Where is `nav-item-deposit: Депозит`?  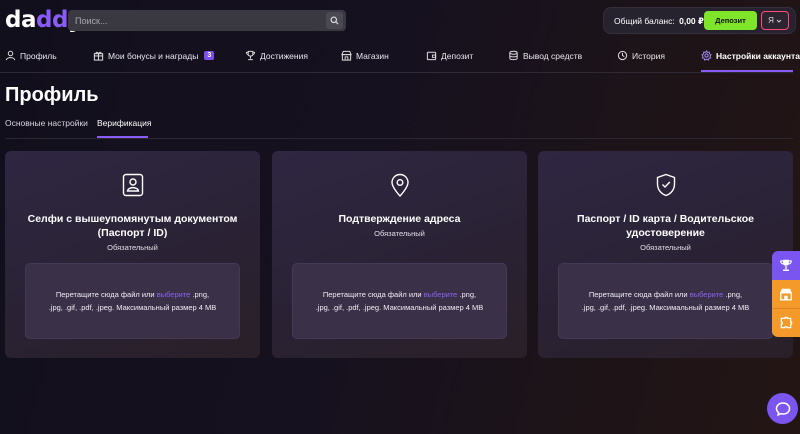 nav-item-deposit: Депозит is located at coordinates (449, 55).